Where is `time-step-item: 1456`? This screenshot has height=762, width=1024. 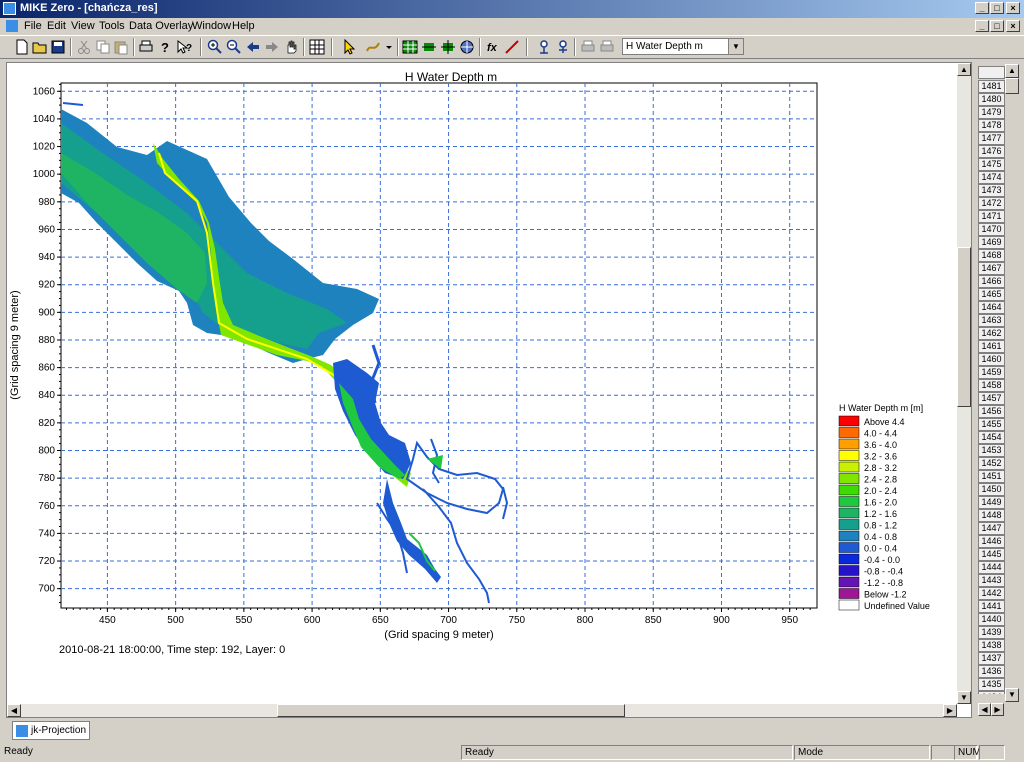 time-step-item: 1456 is located at coordinates (991, 411).